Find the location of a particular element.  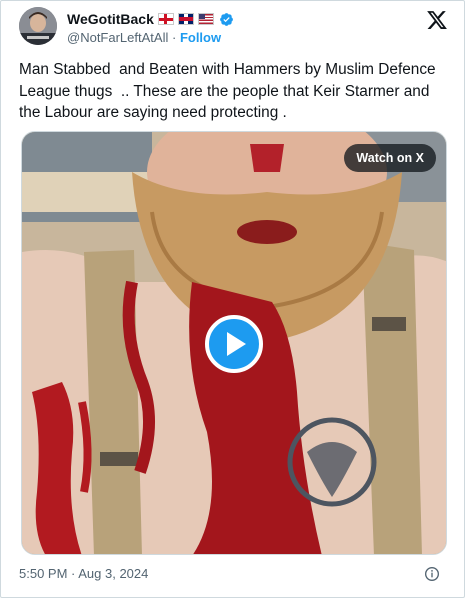

name-row: WeGotitBack is located at coordinates (150, 19).